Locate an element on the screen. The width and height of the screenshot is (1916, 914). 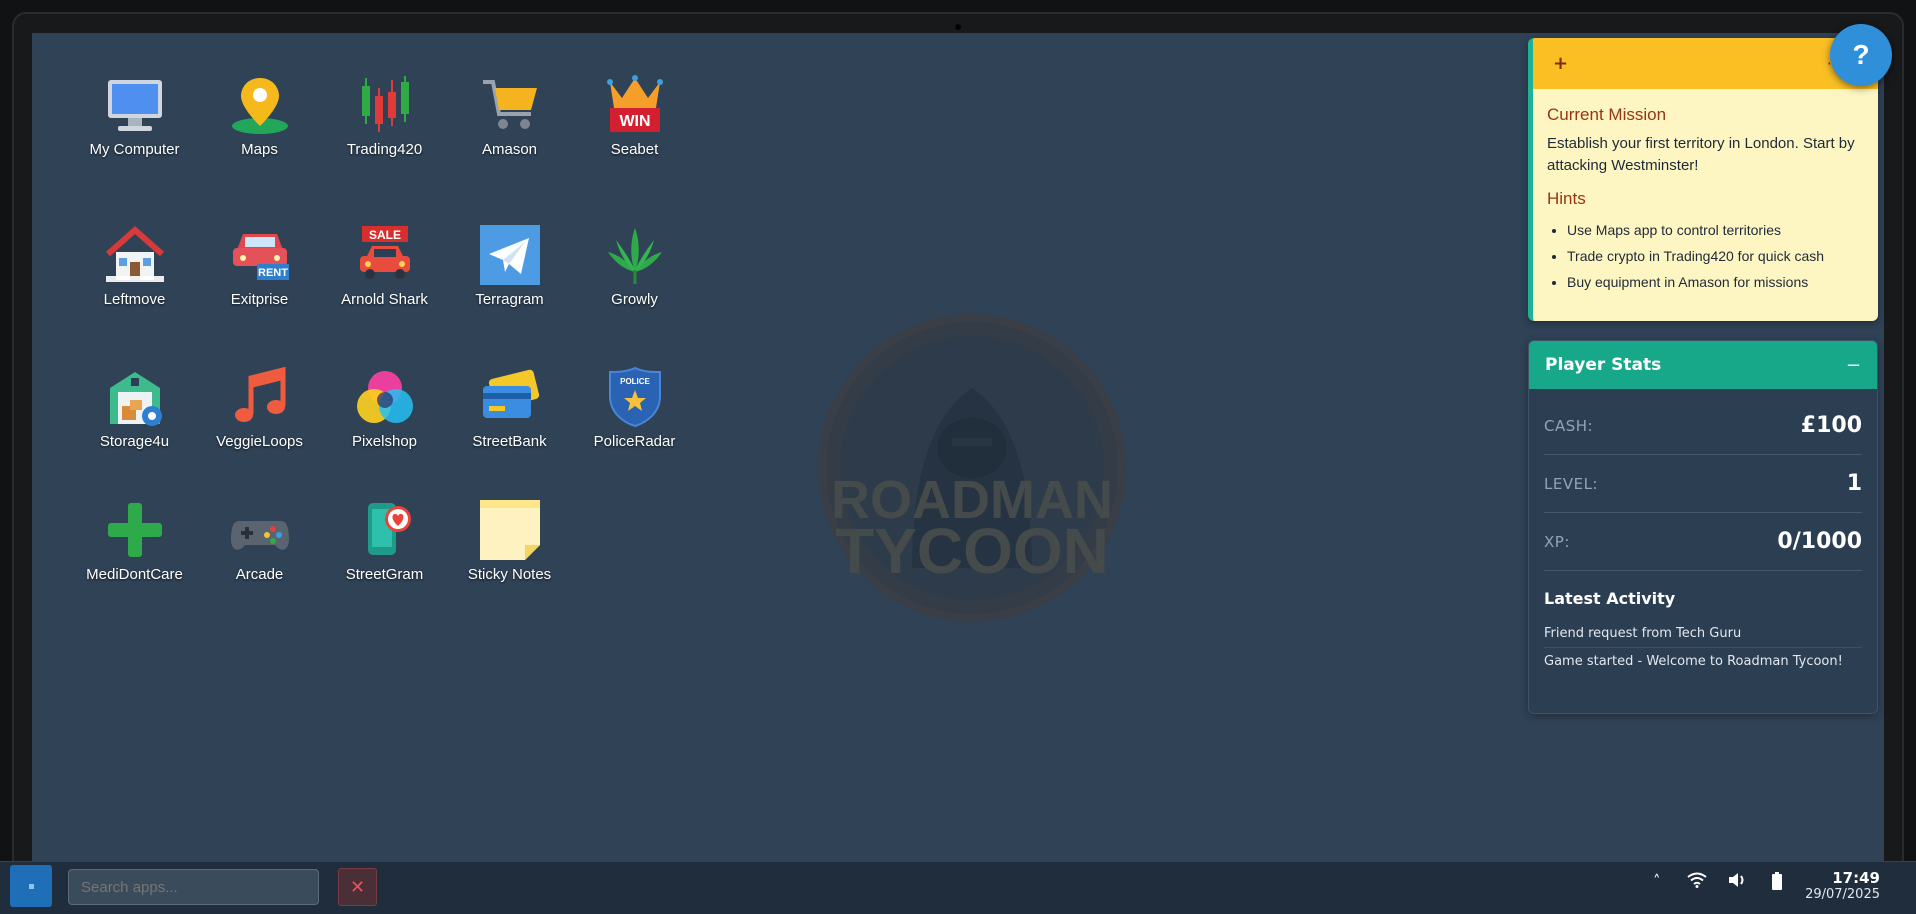
app-label: StreetBank is located at coordinates (509, 441).